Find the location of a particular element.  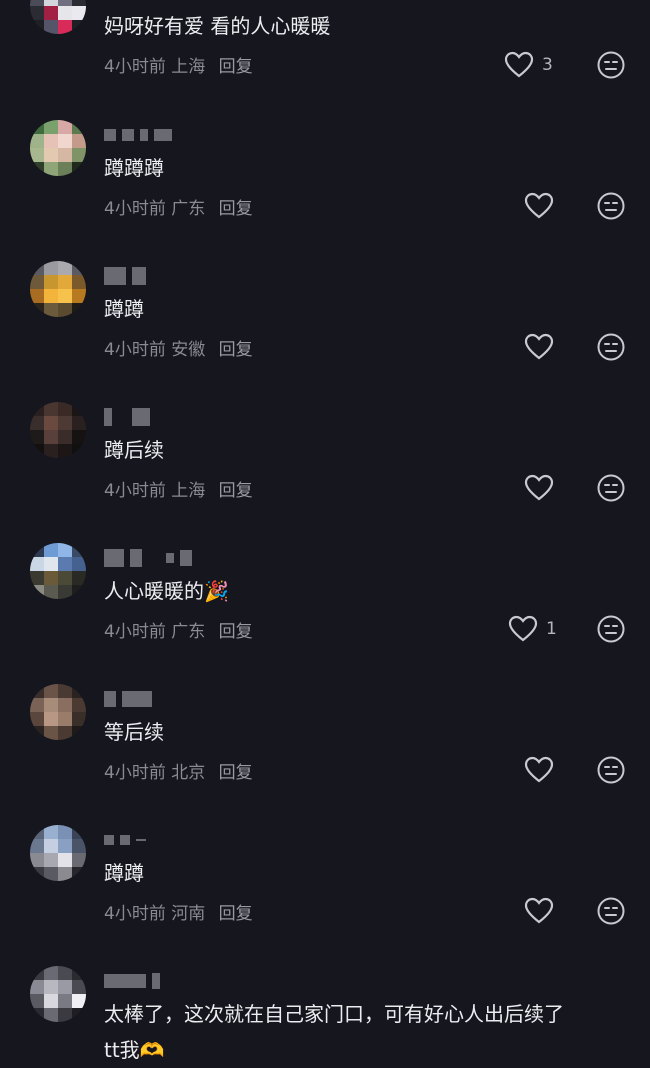

comment-location: 北京 is located at coordinates (188, 773).